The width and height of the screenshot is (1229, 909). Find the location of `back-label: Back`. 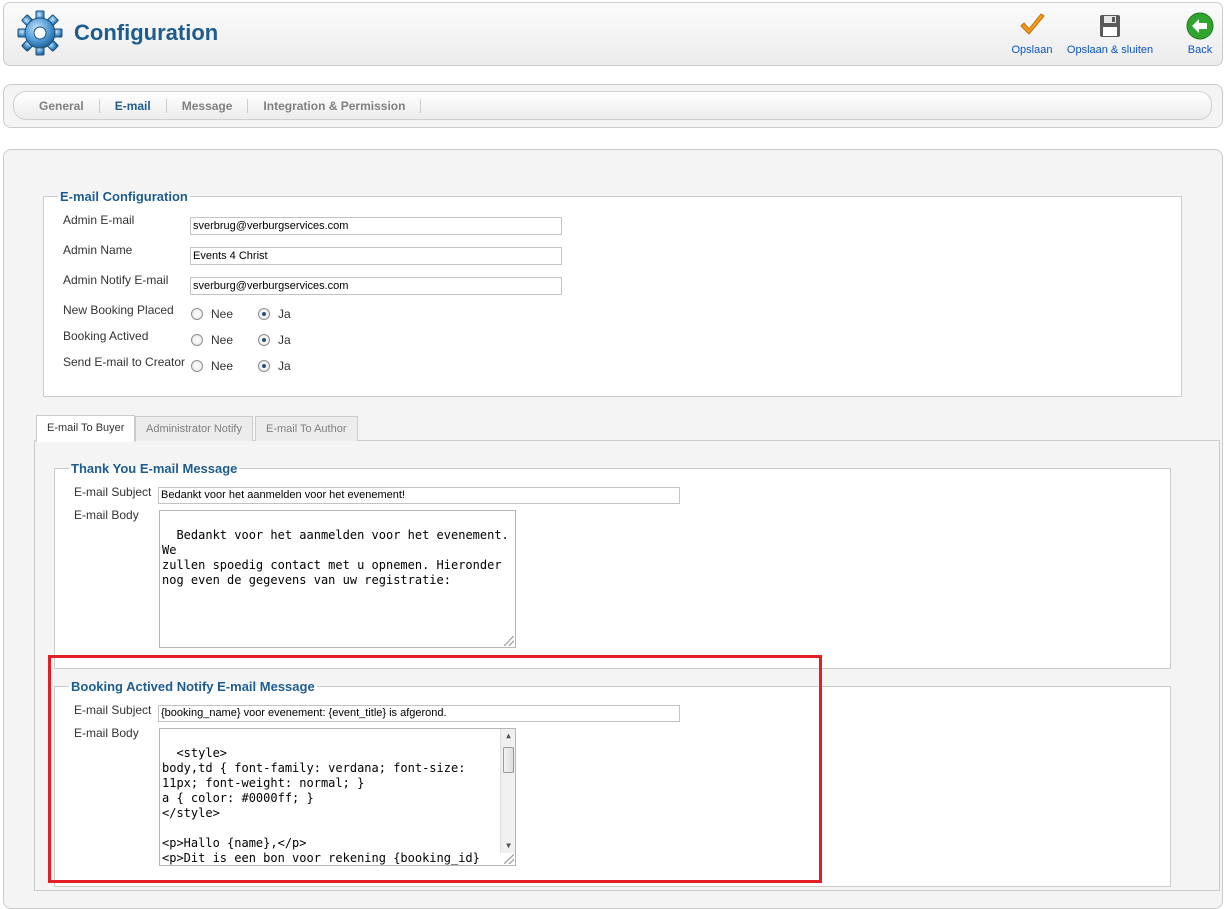

back-label: Back is located at coordinates (1200, 50).